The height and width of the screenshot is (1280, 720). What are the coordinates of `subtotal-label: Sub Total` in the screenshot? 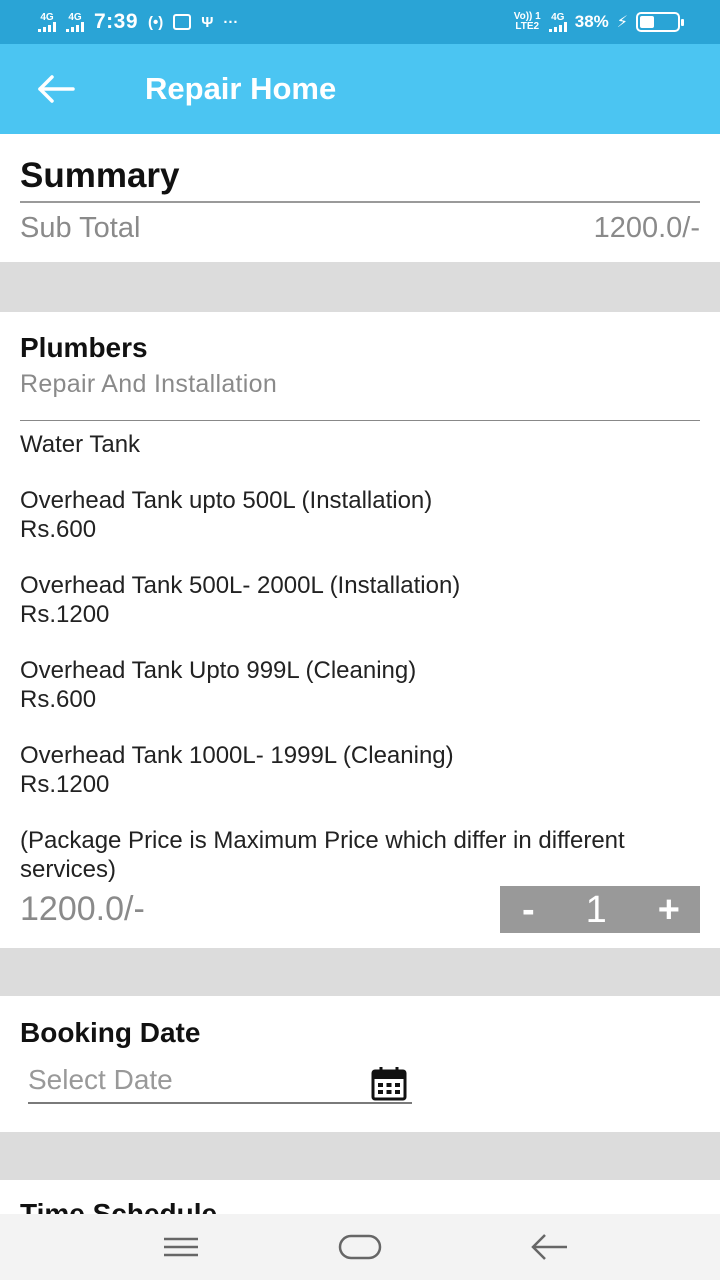 It's located at (80, 228).